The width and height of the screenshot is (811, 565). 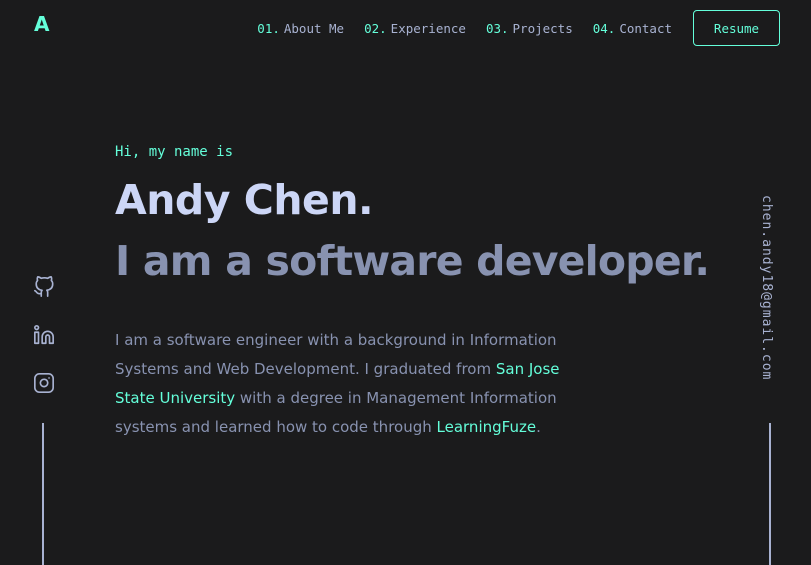 I want to click on nav-experience: 02. Experience, so click(x=415, y=28).